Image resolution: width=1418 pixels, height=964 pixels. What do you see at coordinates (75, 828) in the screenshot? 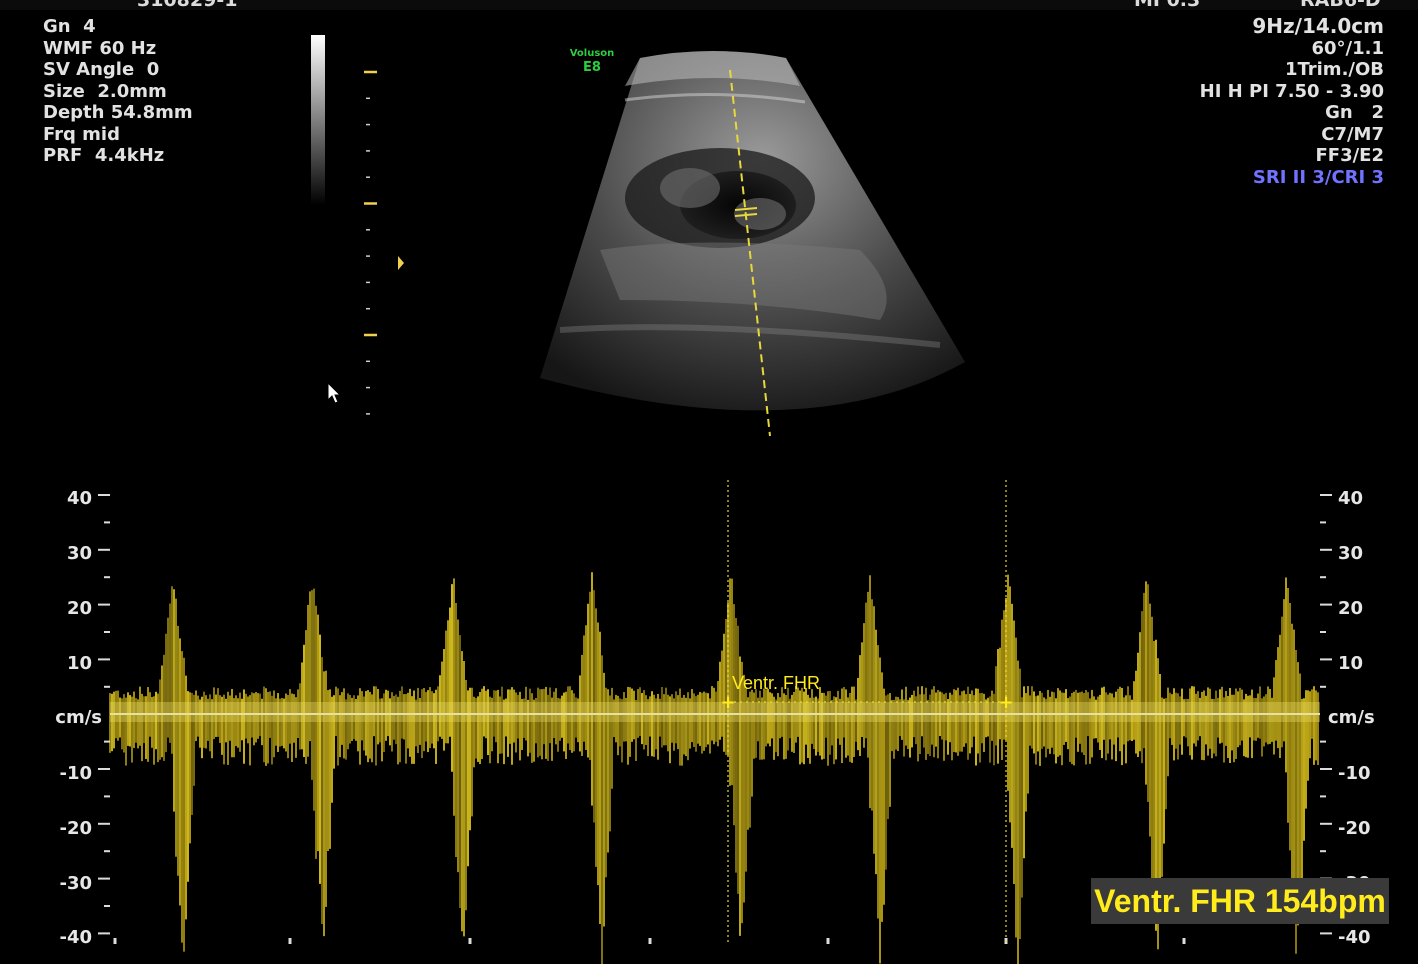
I see `tick-label-left-neg20: -20` at bounding box center [75, 828].